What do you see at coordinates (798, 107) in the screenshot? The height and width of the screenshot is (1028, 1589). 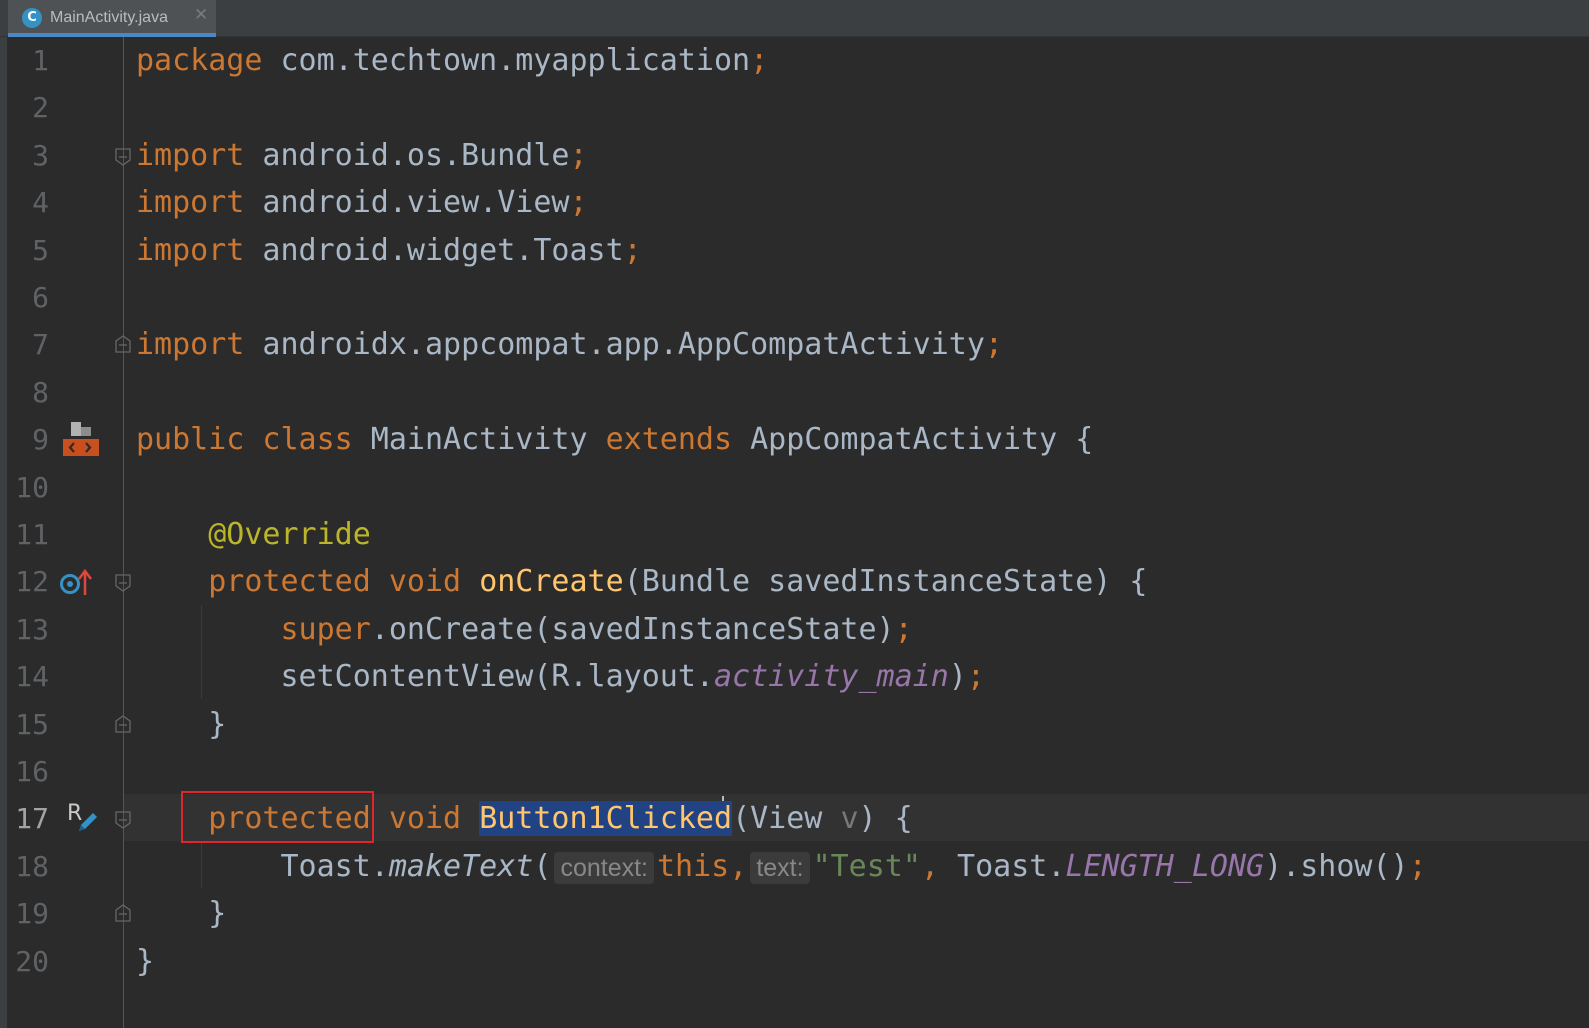 I see `code-line: 2` at bounding box center [798, 107].